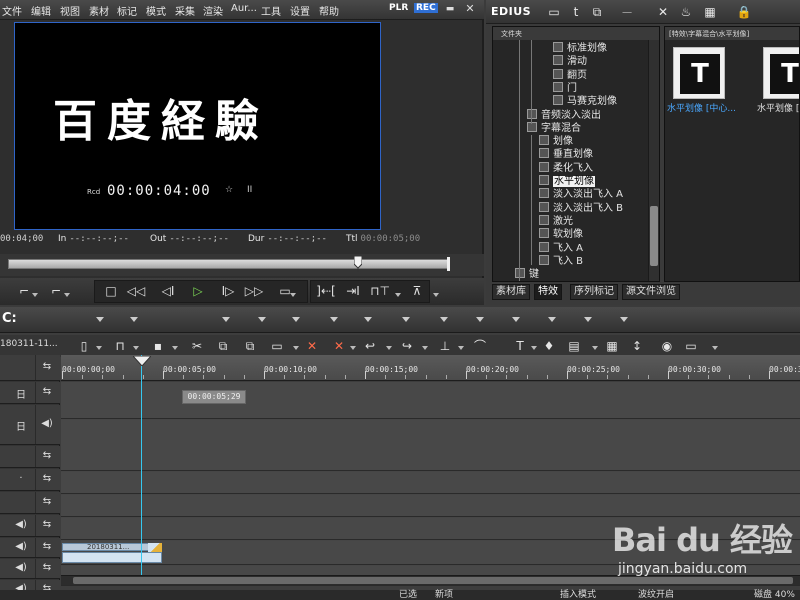  What do you see at coordinates (653, 160) in the screenshot?
I see `tree-scrollbar` at bounding box center [653, 160].